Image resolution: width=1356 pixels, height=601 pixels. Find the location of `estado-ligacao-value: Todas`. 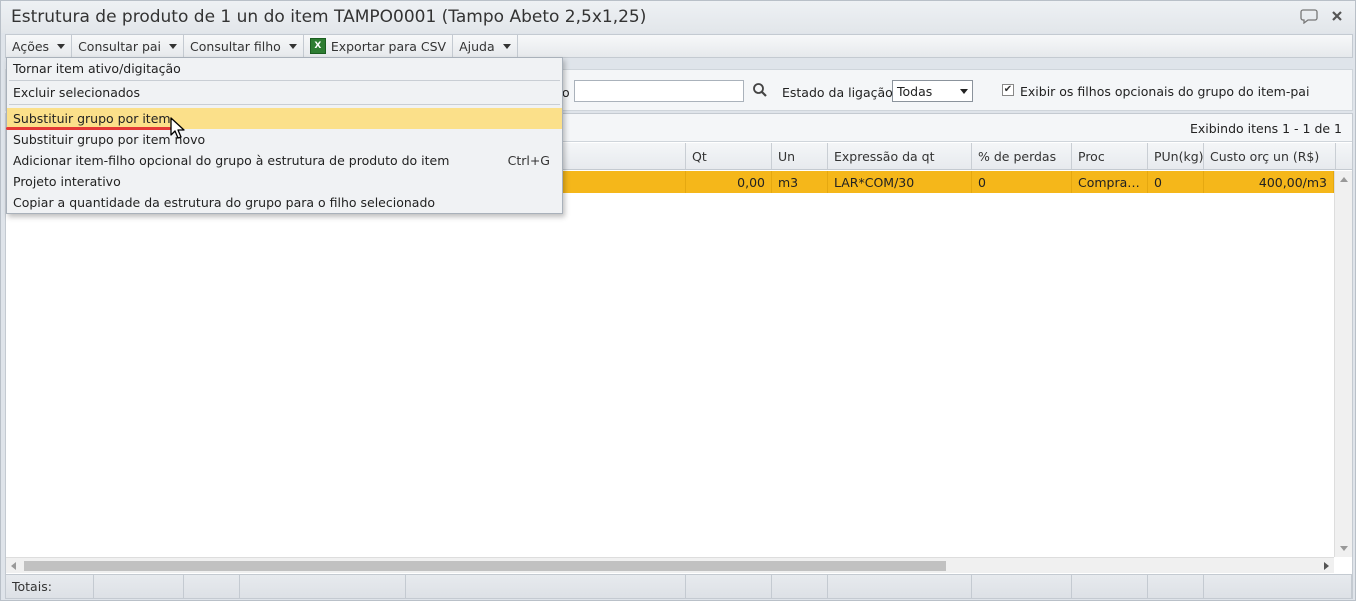

estado-ligacao-value: Todas is located at coordinates (915, 91).